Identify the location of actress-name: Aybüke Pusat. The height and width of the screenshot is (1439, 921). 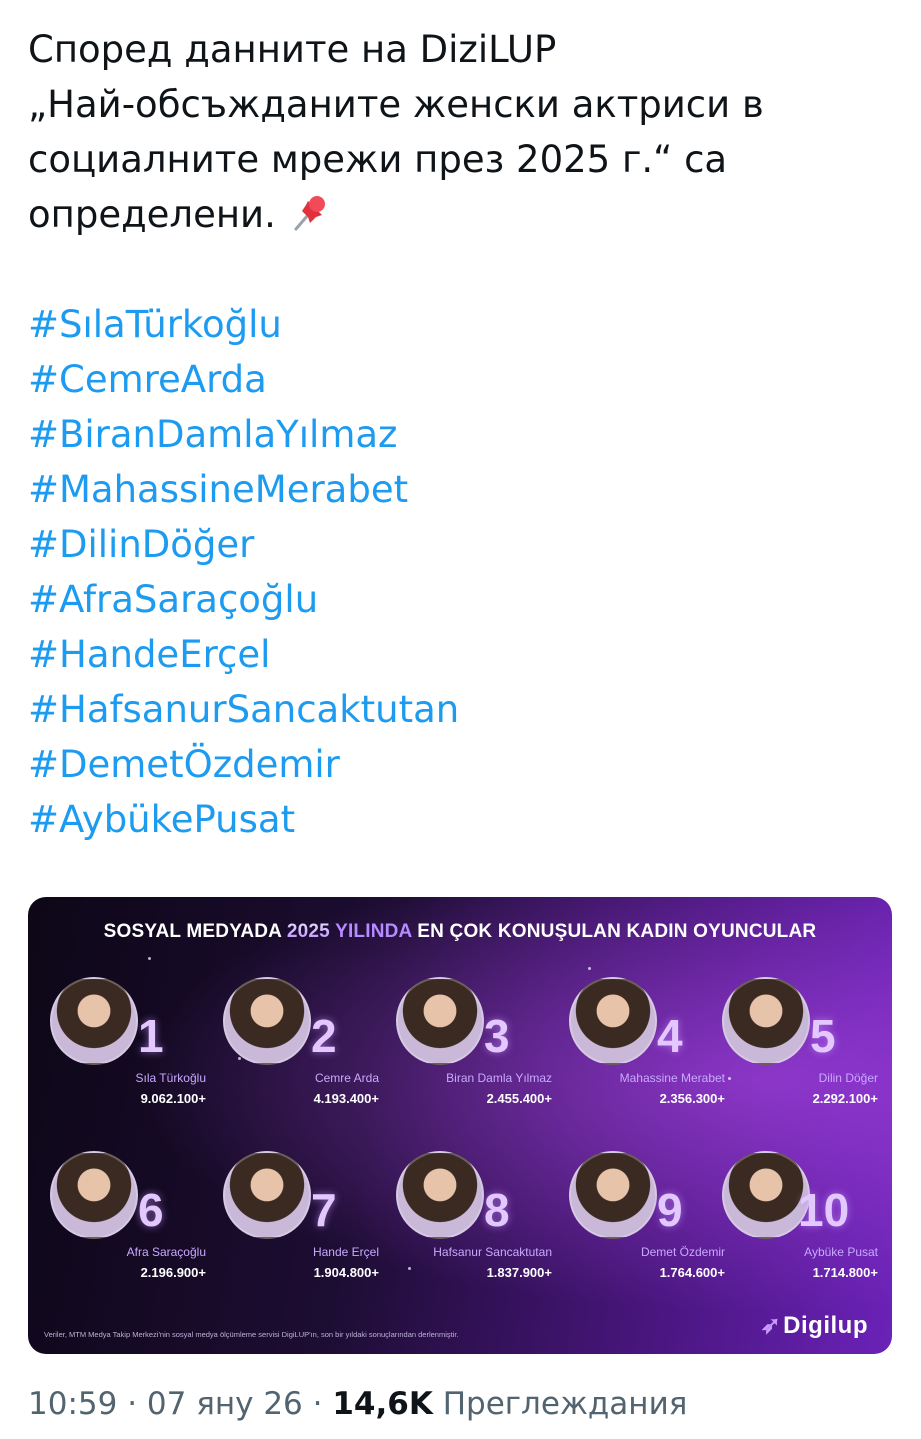
(841, 1252).